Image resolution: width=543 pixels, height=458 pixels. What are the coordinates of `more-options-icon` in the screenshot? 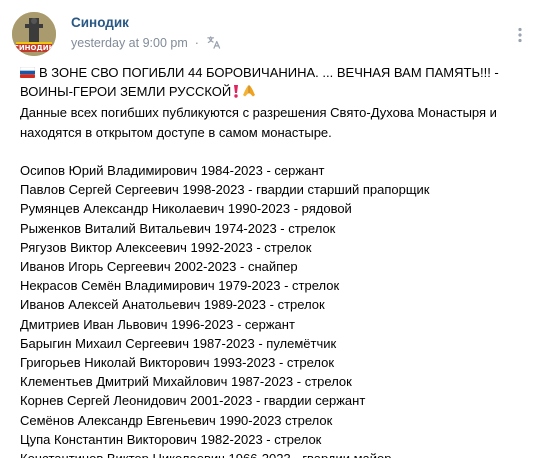 It's located at (520, 35).